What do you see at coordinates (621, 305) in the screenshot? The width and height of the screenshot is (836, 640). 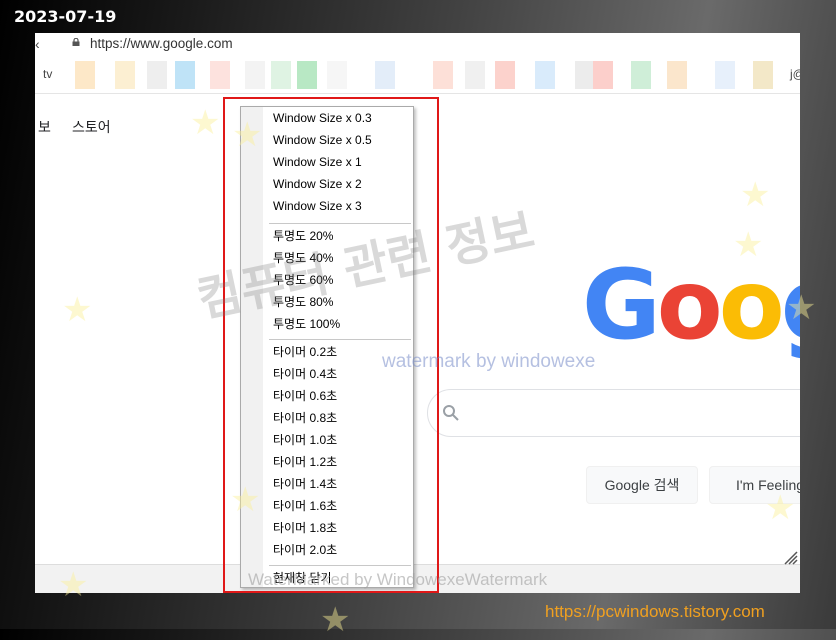 I see `logo-letter: G` at bounding box center [621, 305].